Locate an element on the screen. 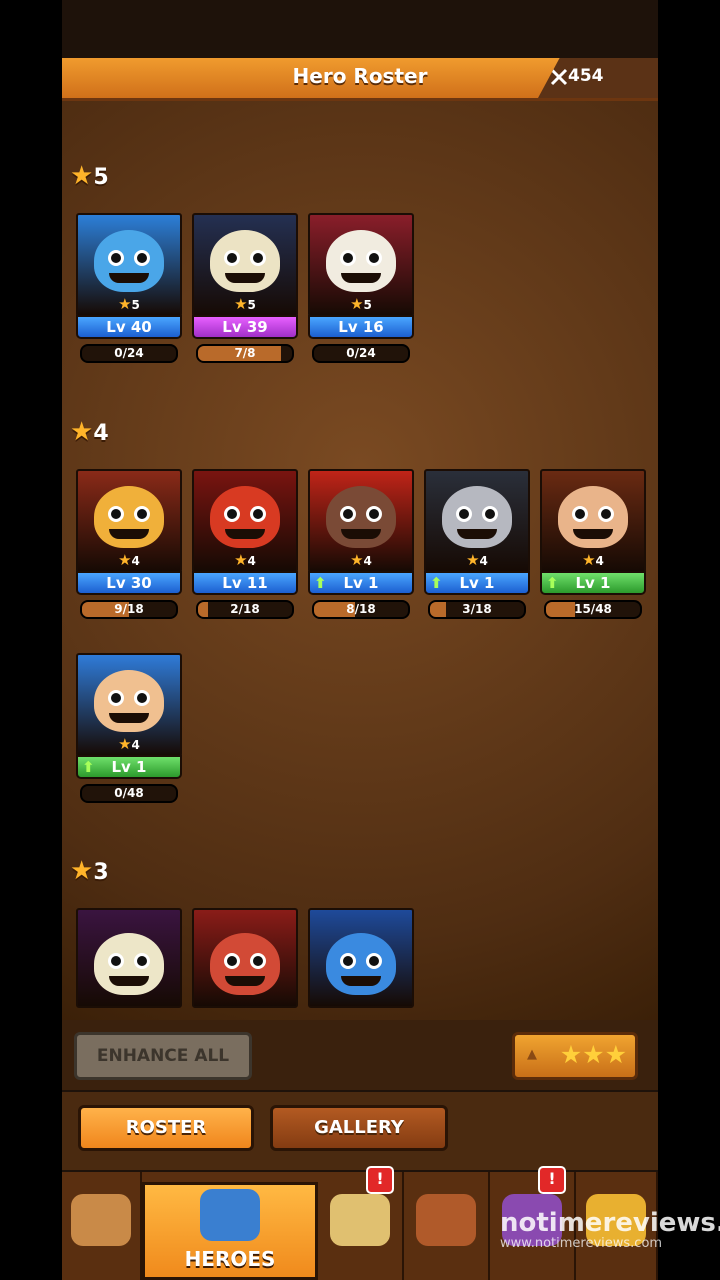 The image size is (720, 1280). hero-card: ★4 ⬆ Lv 1 8/18 is located at coordinates (361, 544).